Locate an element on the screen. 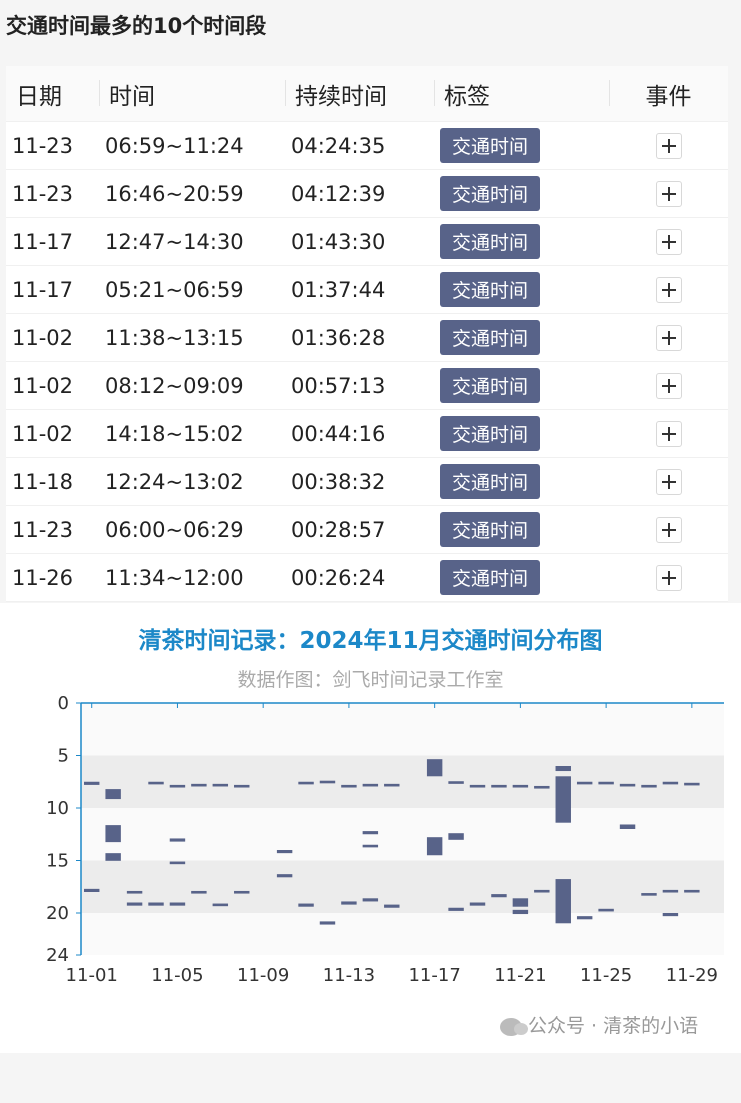 The height and width of the screenshot is (1103, 741). cell-time: 12:24~13:02 is located at coordinates (192, 481).